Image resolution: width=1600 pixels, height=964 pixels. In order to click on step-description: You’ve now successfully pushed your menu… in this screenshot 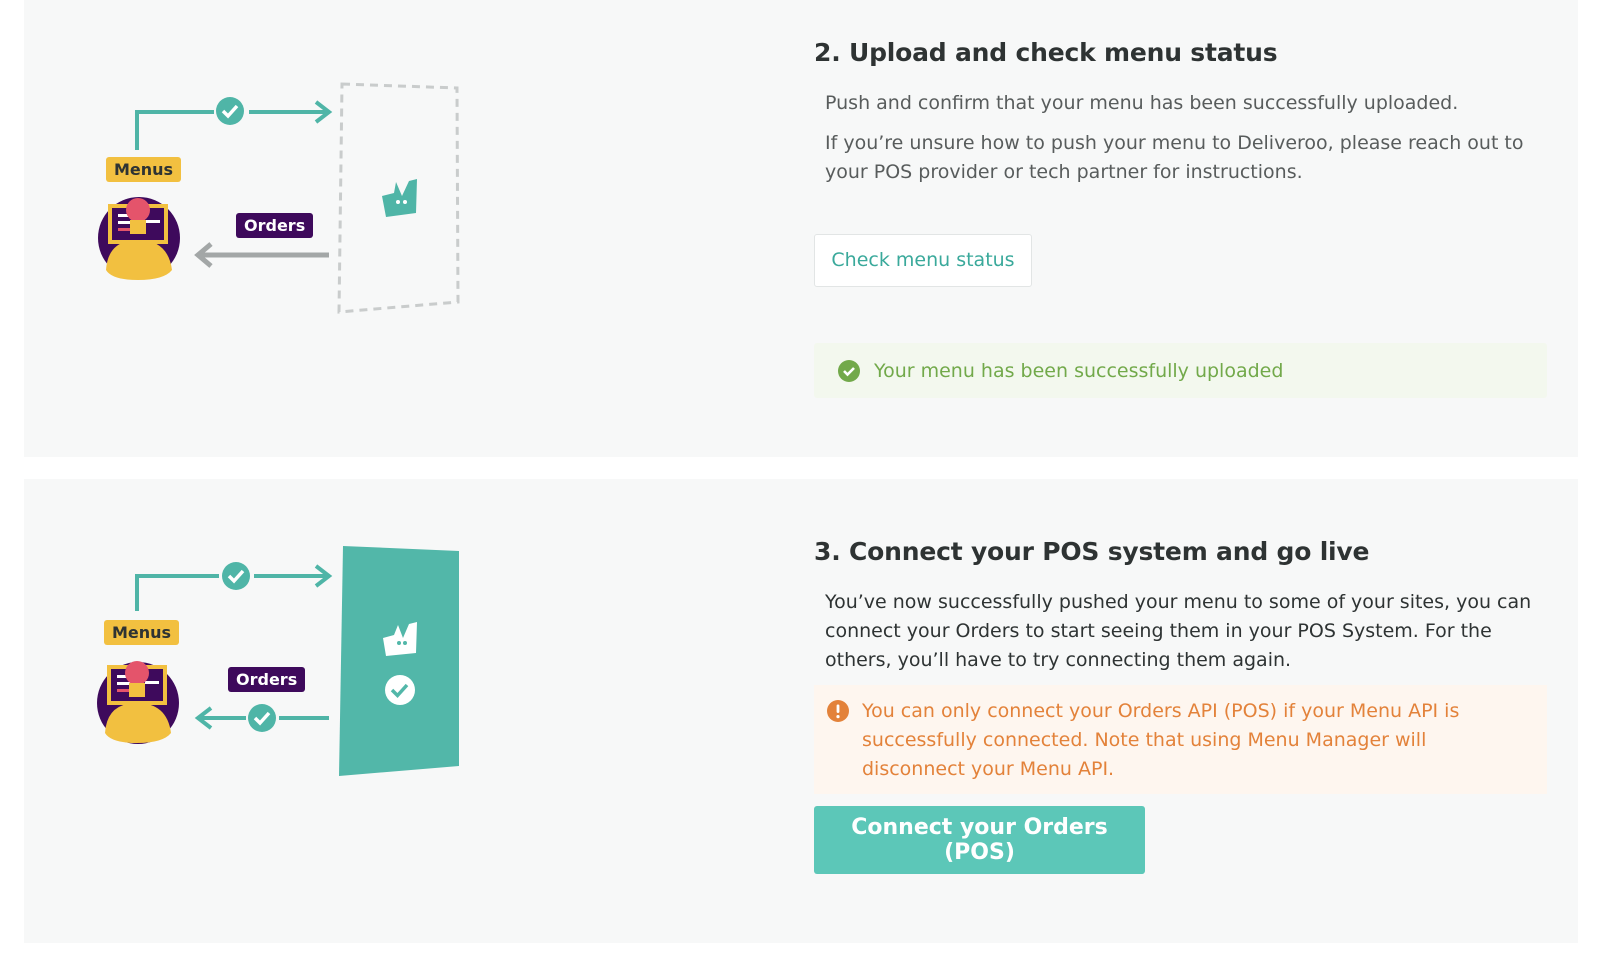, I will do `click(1178, 631)`.